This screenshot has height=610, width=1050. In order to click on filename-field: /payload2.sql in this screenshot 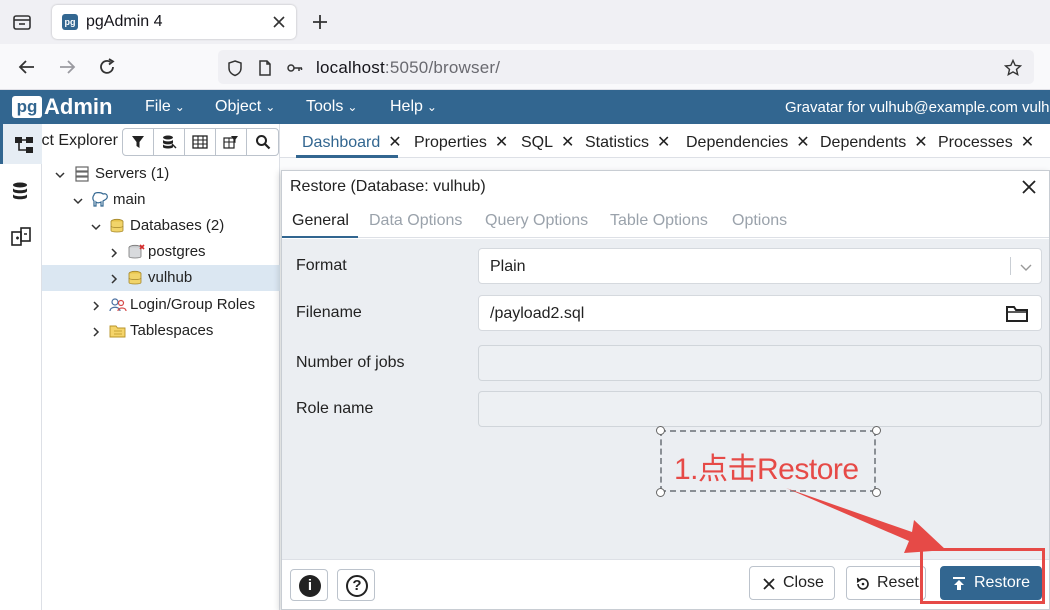, I will do `click(760, 313)`.